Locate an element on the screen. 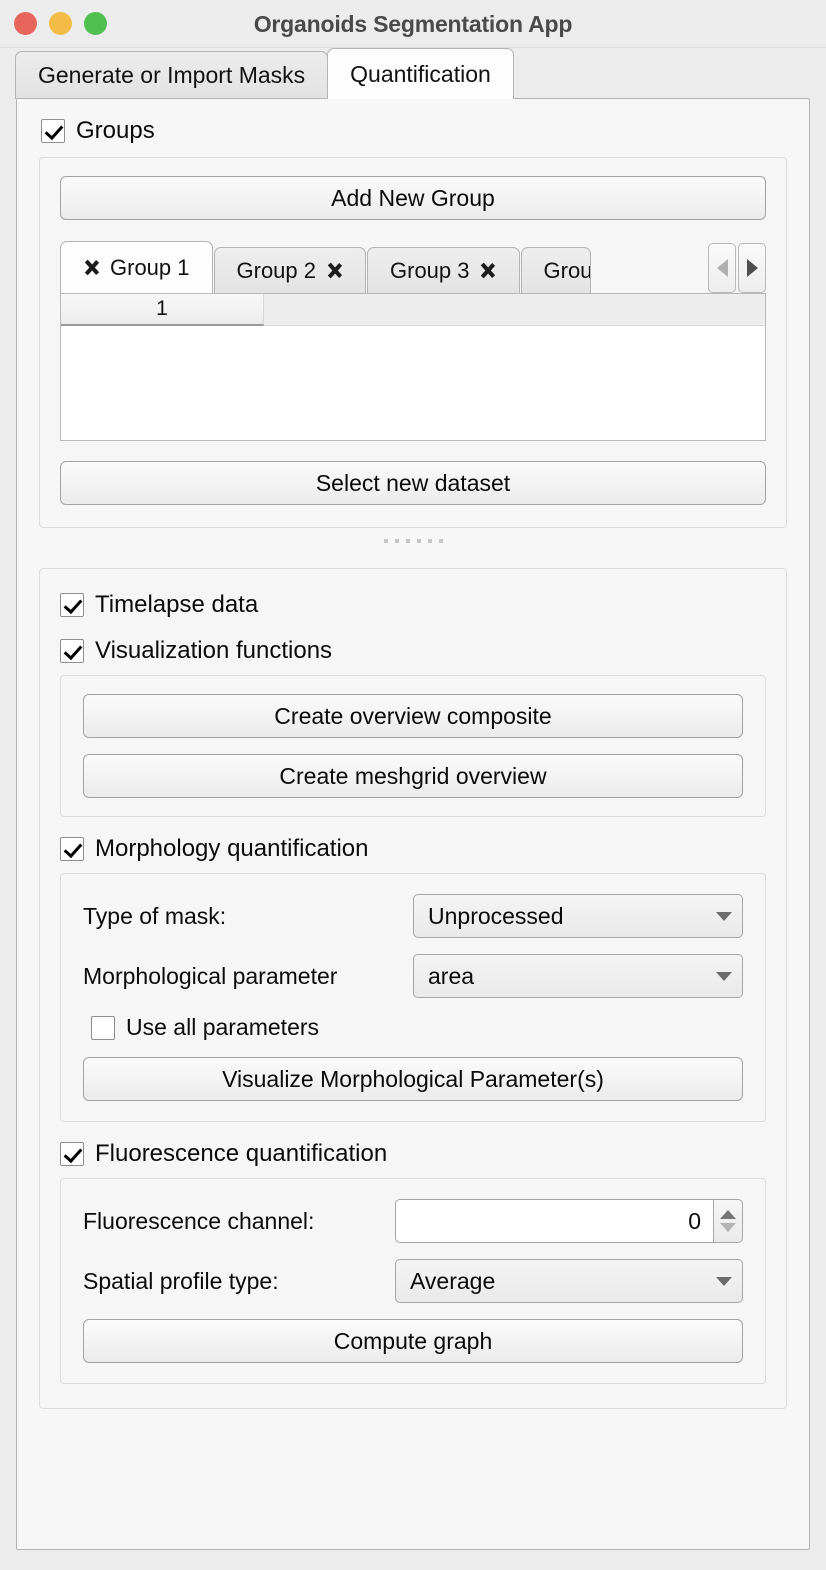 Image resolution: width=826 pixels, height=1570 pixels. dataset-table-body is located at coordinates (413, 383).